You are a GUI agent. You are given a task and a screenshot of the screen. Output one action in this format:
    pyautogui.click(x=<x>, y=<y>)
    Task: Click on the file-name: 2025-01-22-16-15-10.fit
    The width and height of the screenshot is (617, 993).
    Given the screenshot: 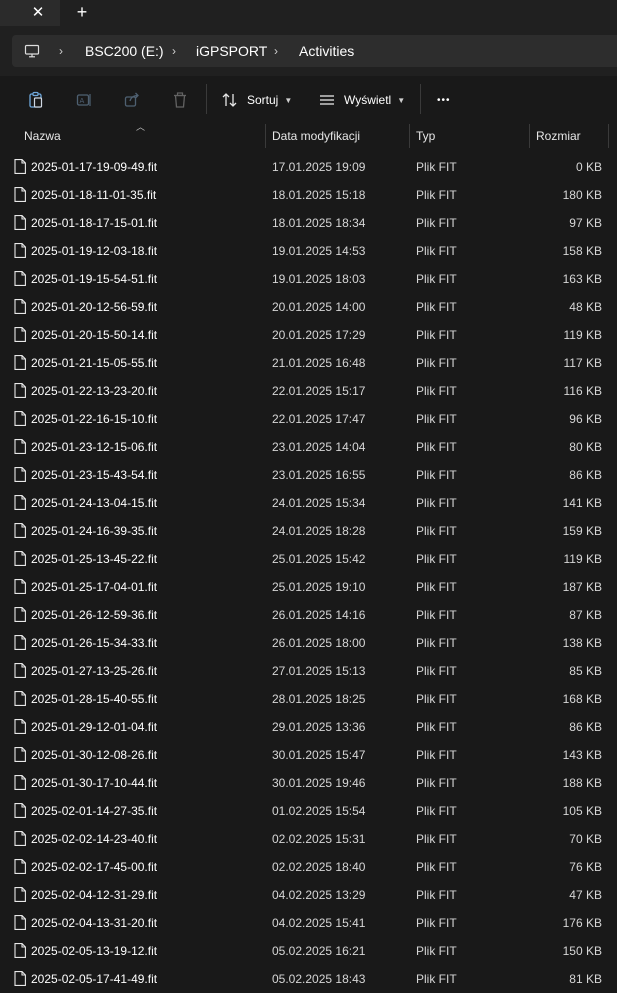 What is the action you would take?
    pyautogui.click(x=94, y=419)
    